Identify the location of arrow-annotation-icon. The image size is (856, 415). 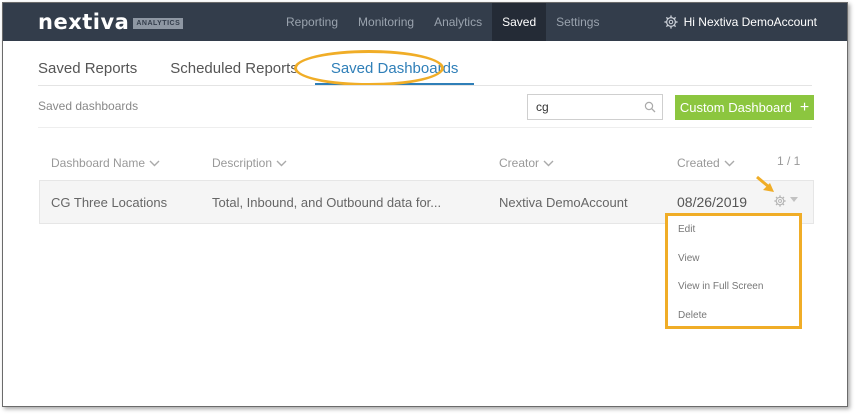
(765, 183).